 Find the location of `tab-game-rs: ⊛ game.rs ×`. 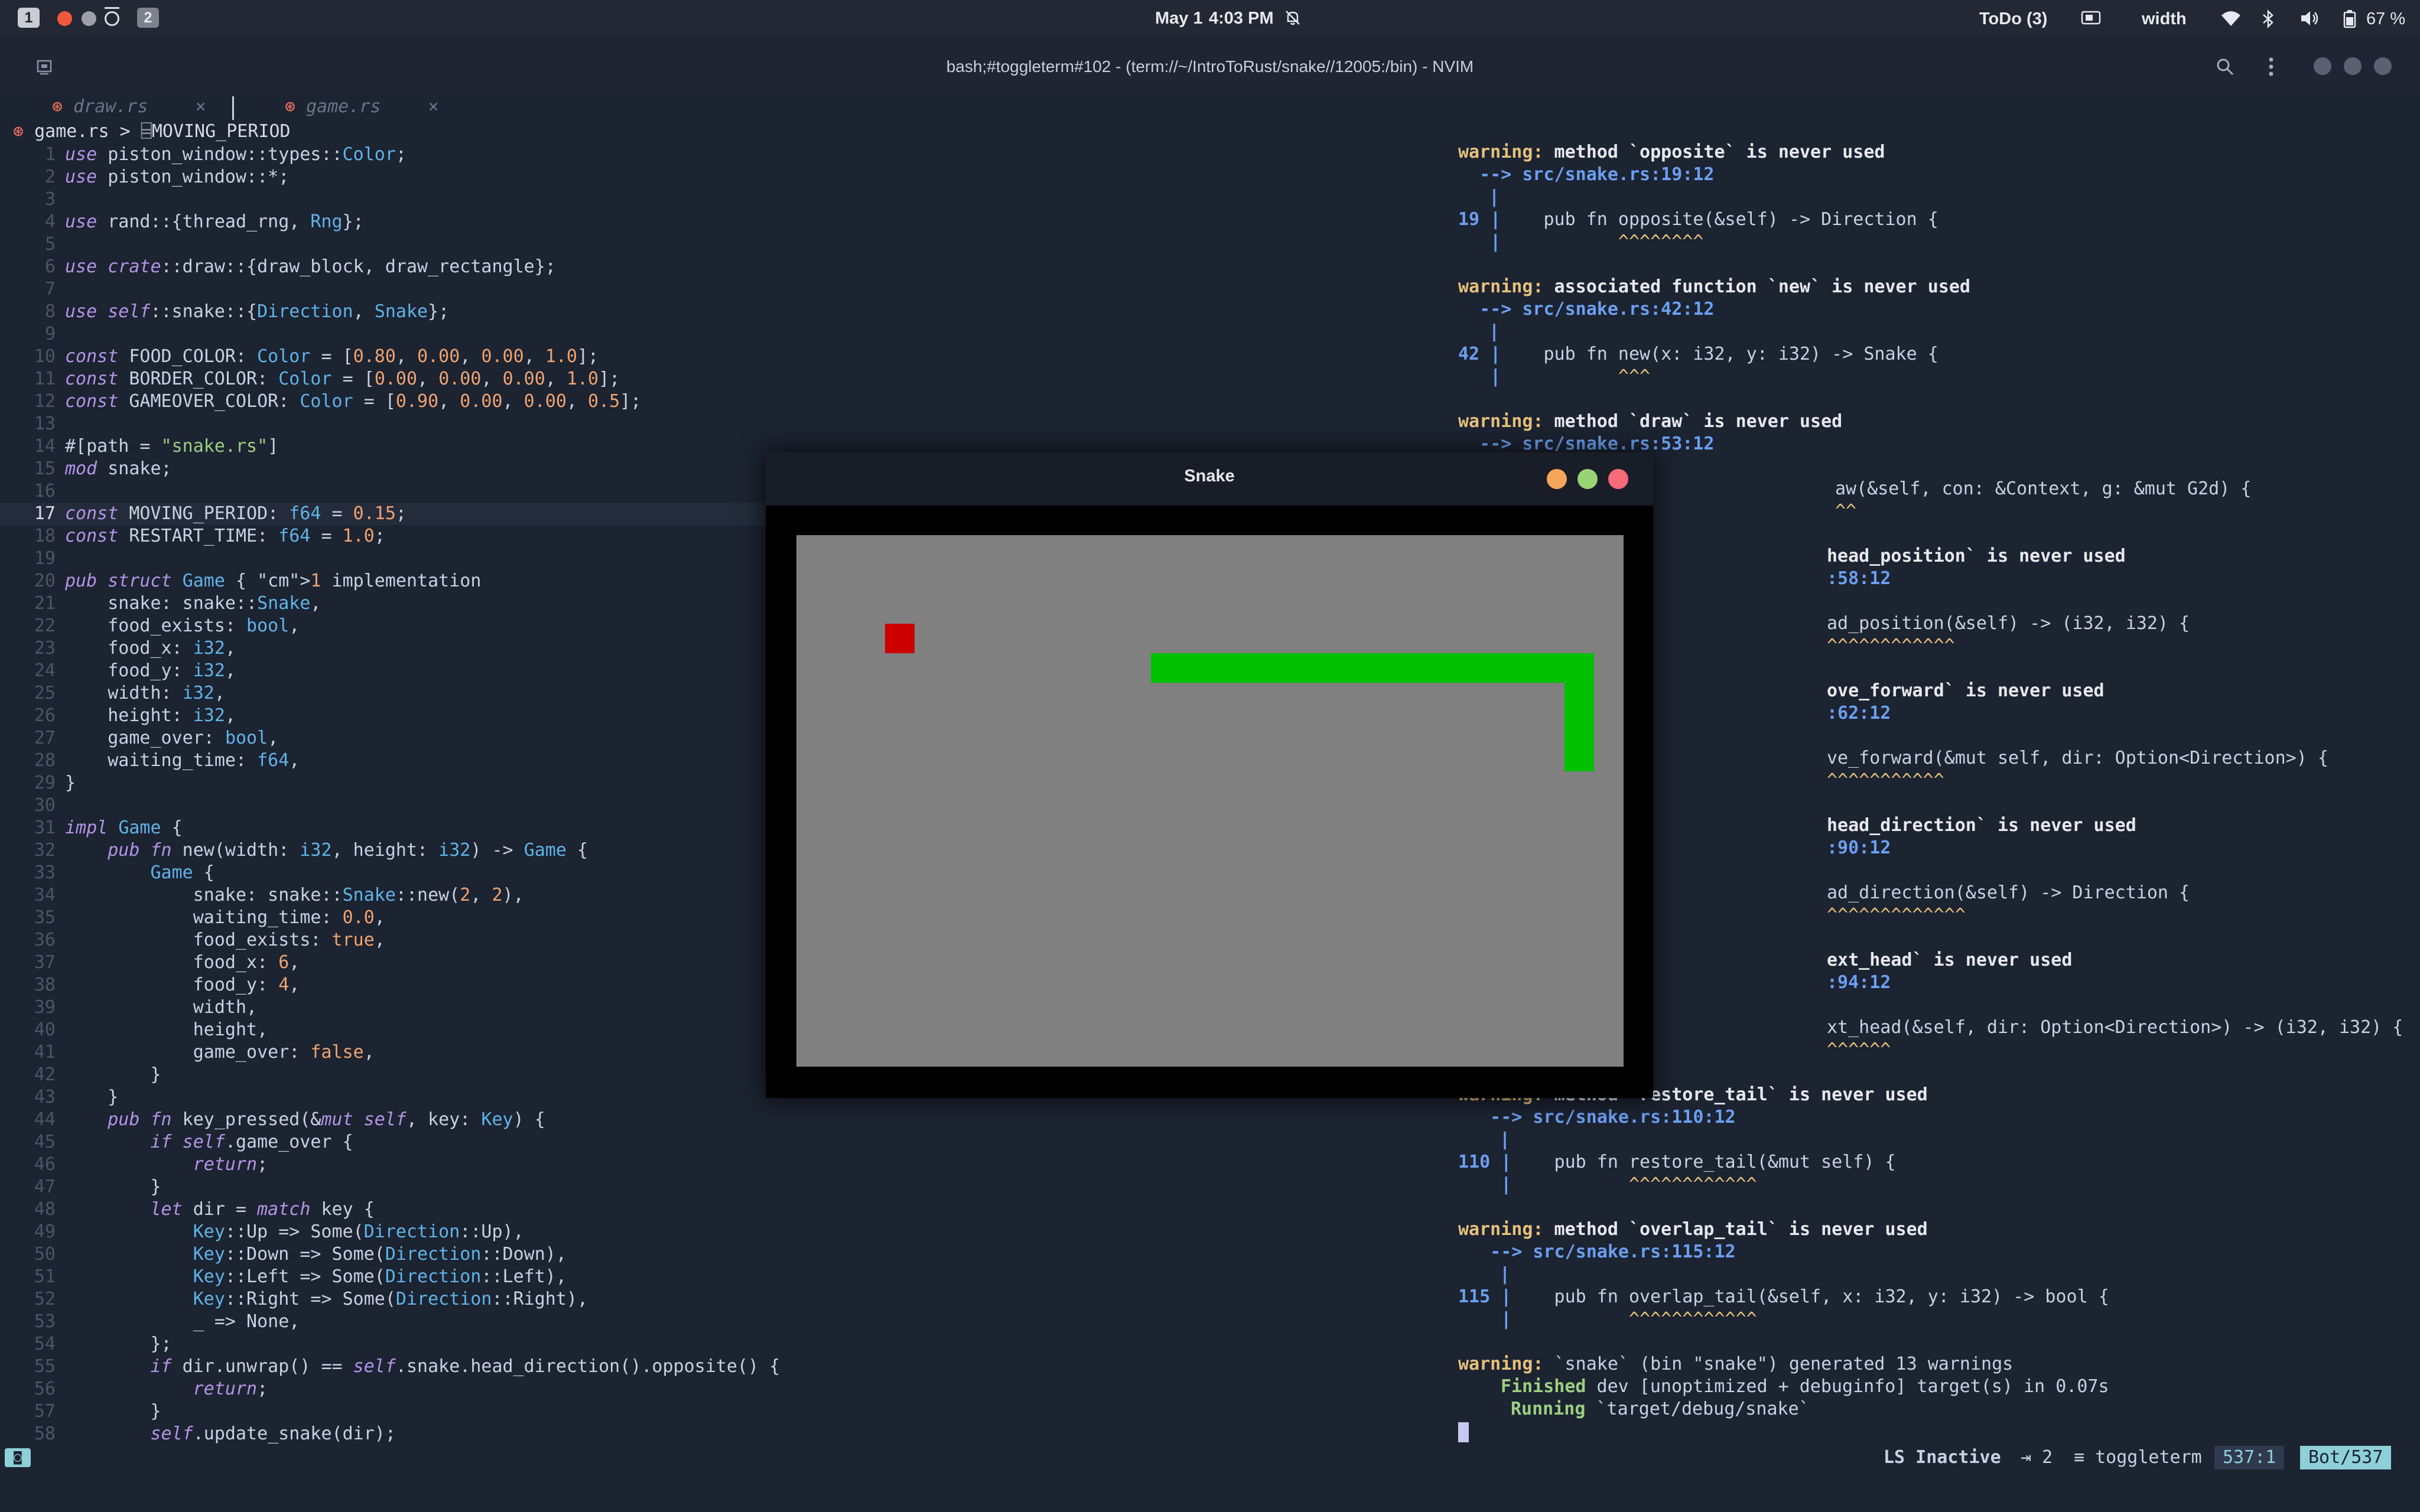

tab-game-rs: ⊛ game.rs × is located at coordinates (362, 108).